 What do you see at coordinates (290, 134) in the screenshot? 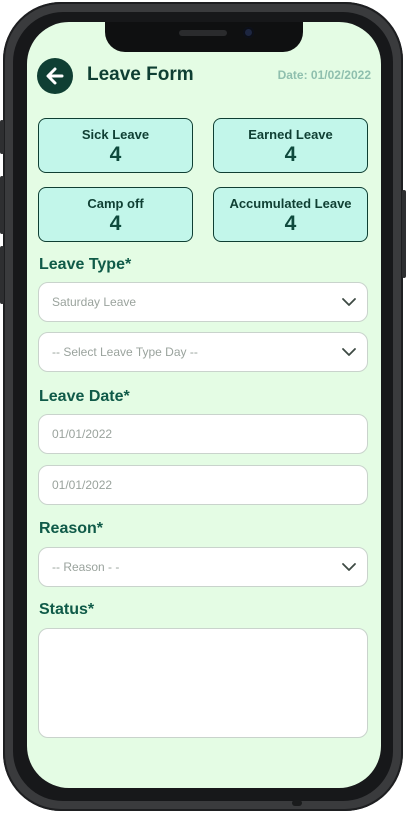
I see `earned-leave-label: Earned Leave` at bounding box center [290, 134].